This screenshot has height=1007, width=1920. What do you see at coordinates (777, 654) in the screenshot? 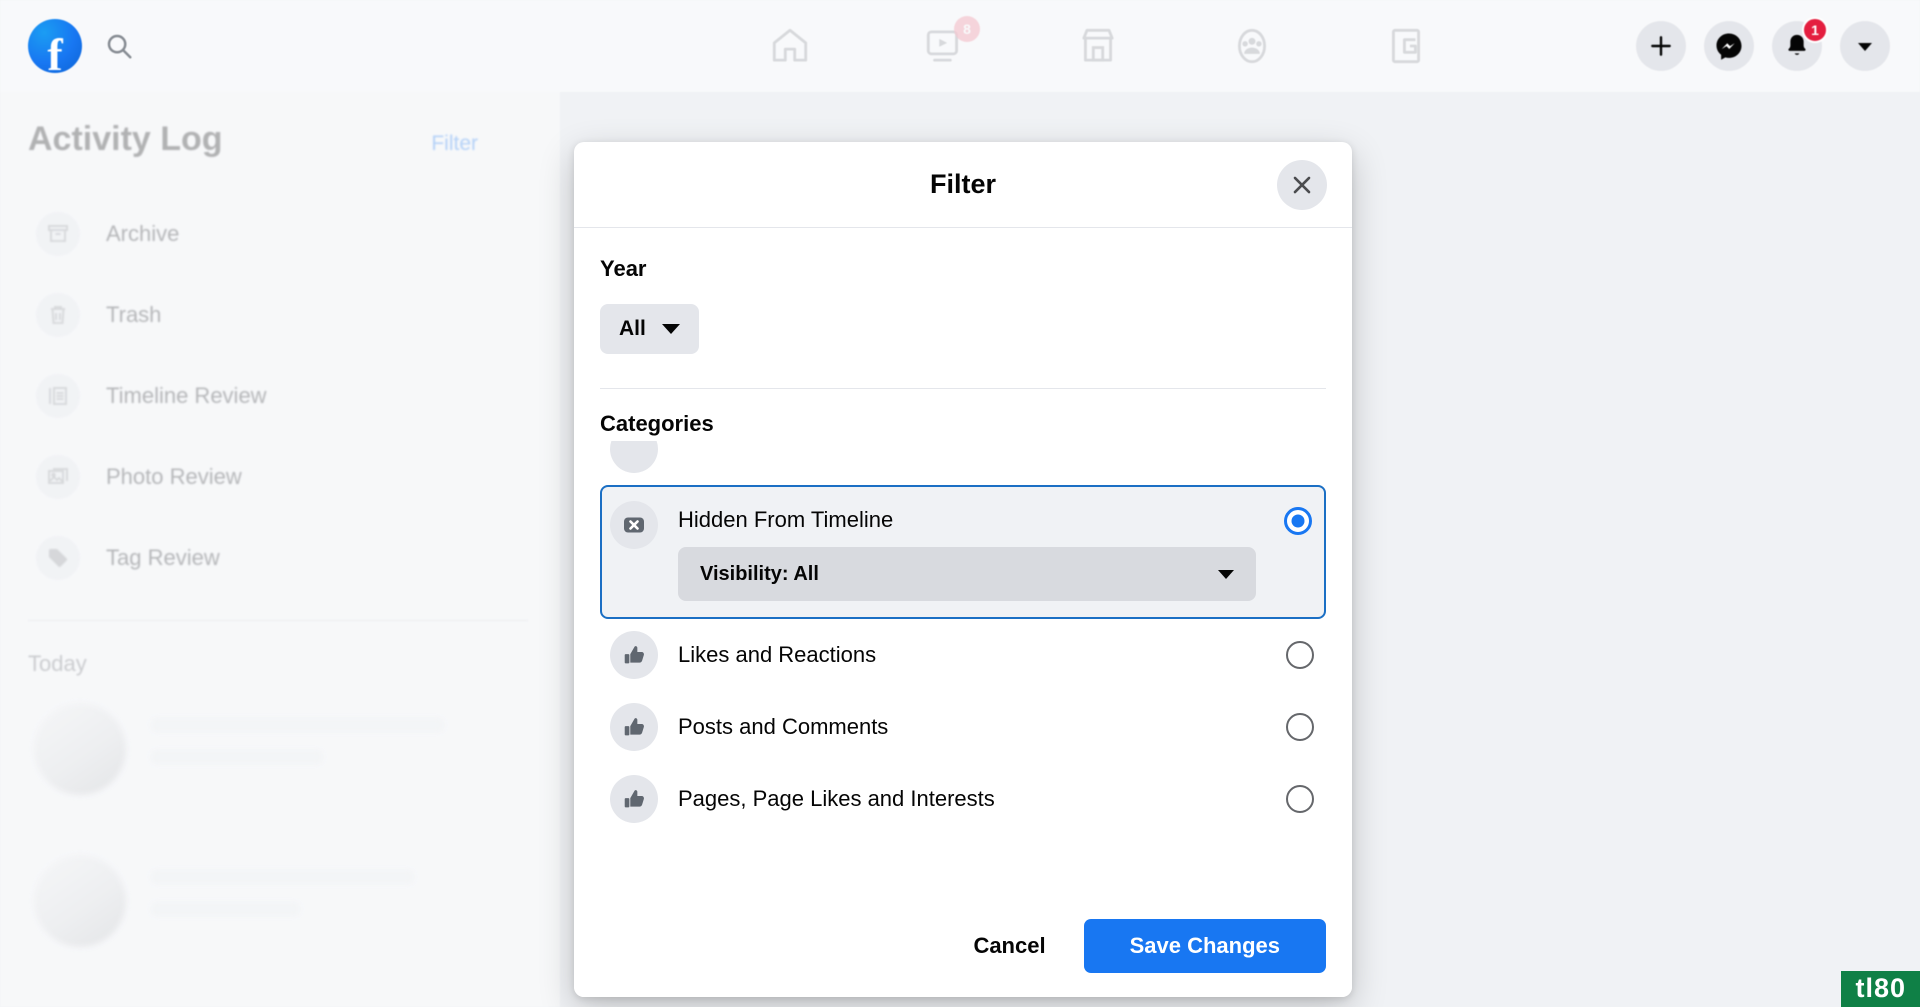
I see `category-label: Likes and Reactions` at bounding box center [777, 654].